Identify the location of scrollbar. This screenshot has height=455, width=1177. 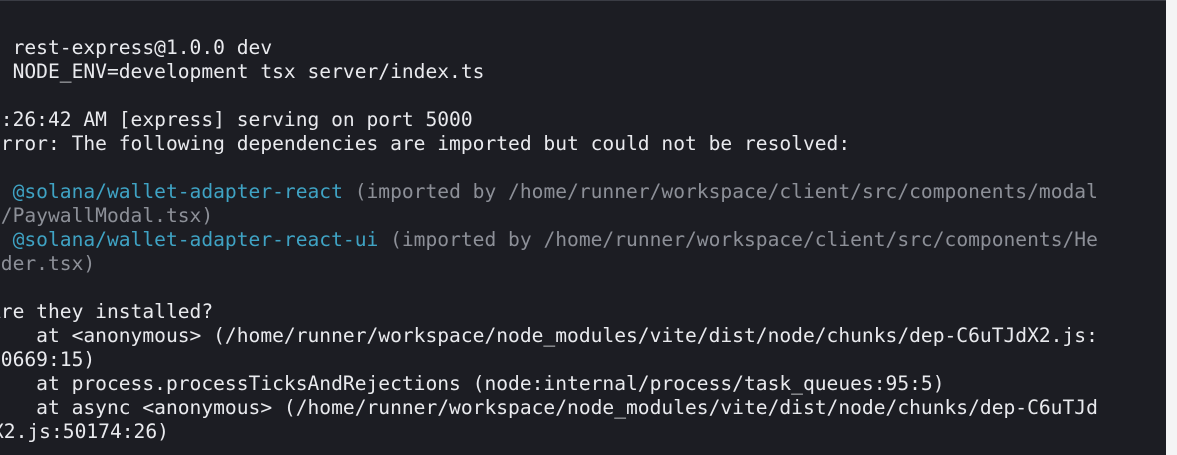
(1171, 227).